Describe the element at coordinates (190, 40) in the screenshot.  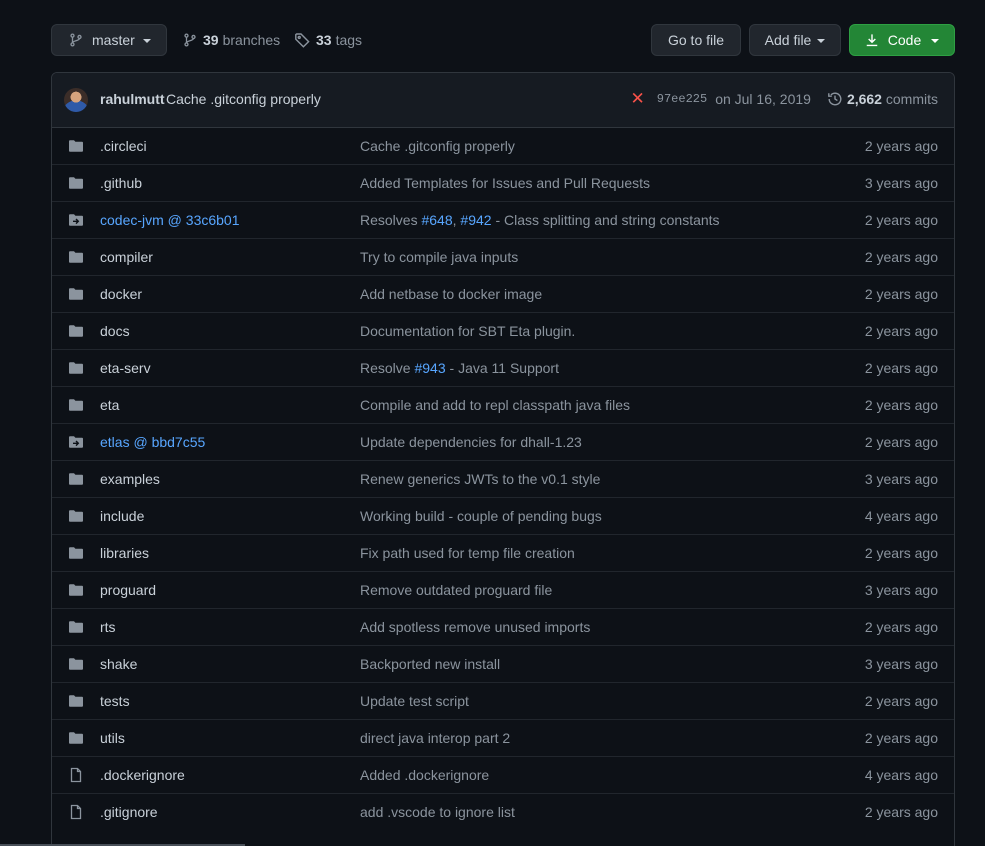
I see `git-branch-icon` at that location.